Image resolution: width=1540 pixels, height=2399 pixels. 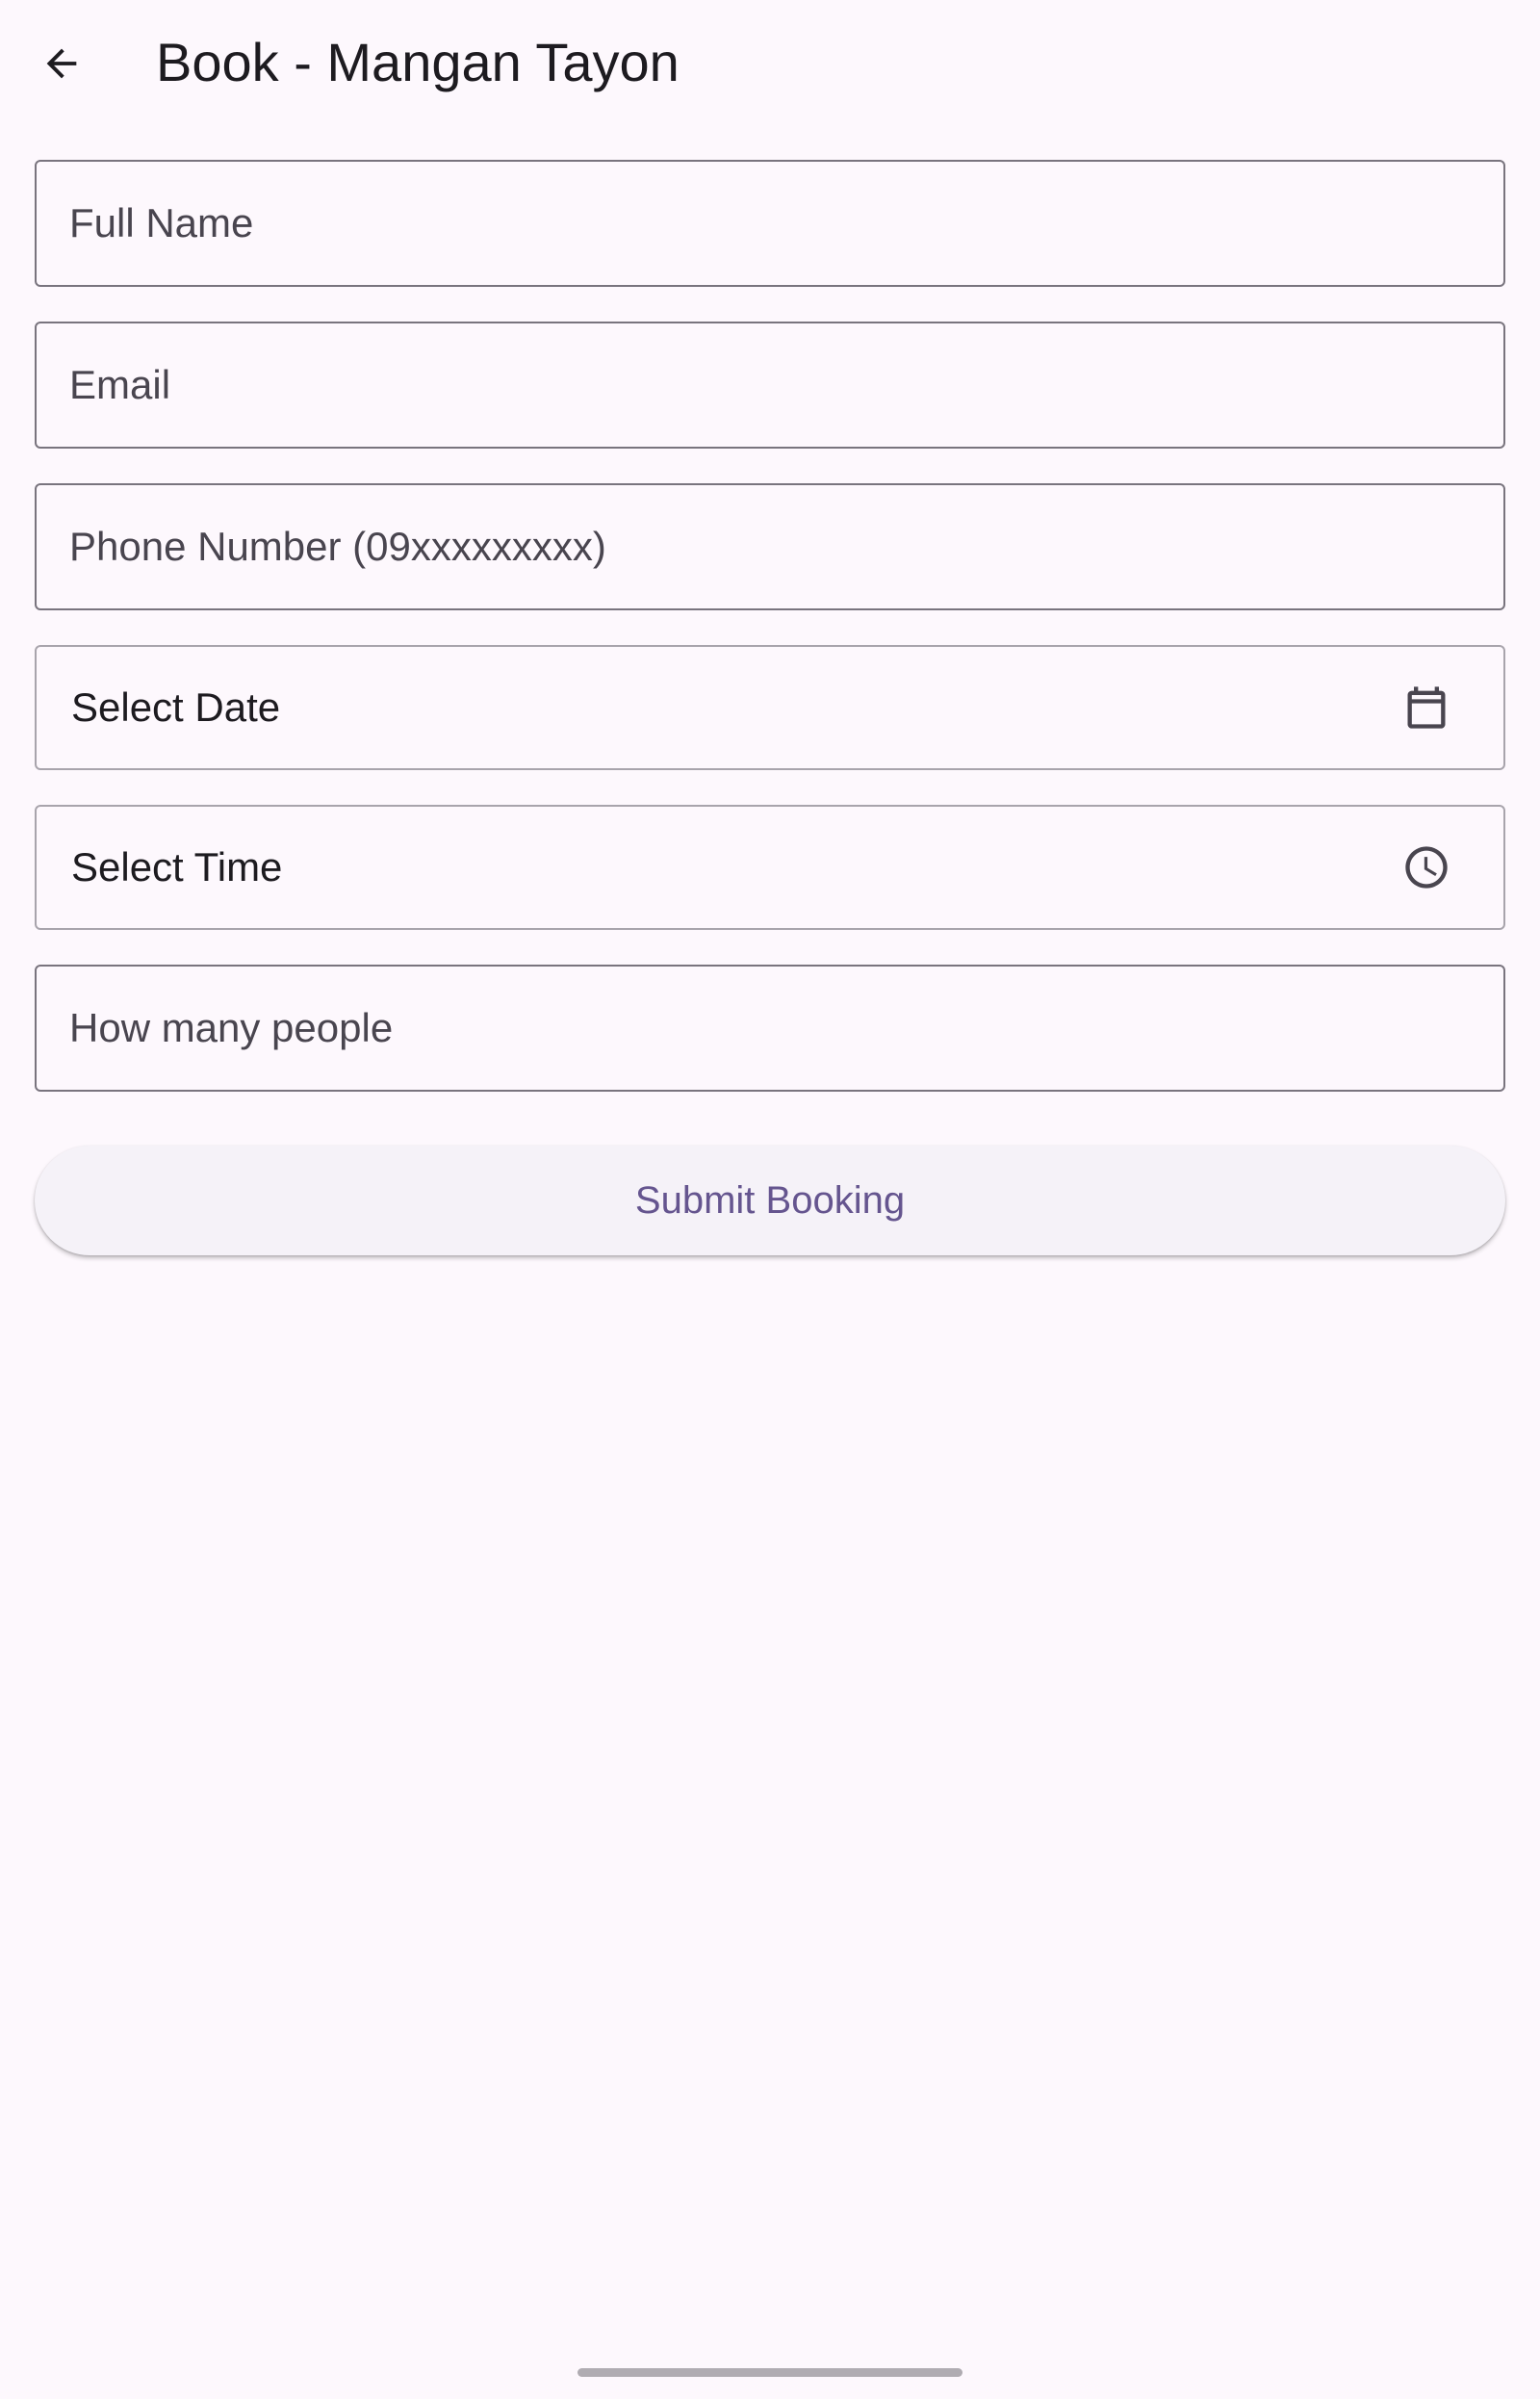 I want to click on app-bar: Book - Mangan Tayon, so click(x=770, y=64).